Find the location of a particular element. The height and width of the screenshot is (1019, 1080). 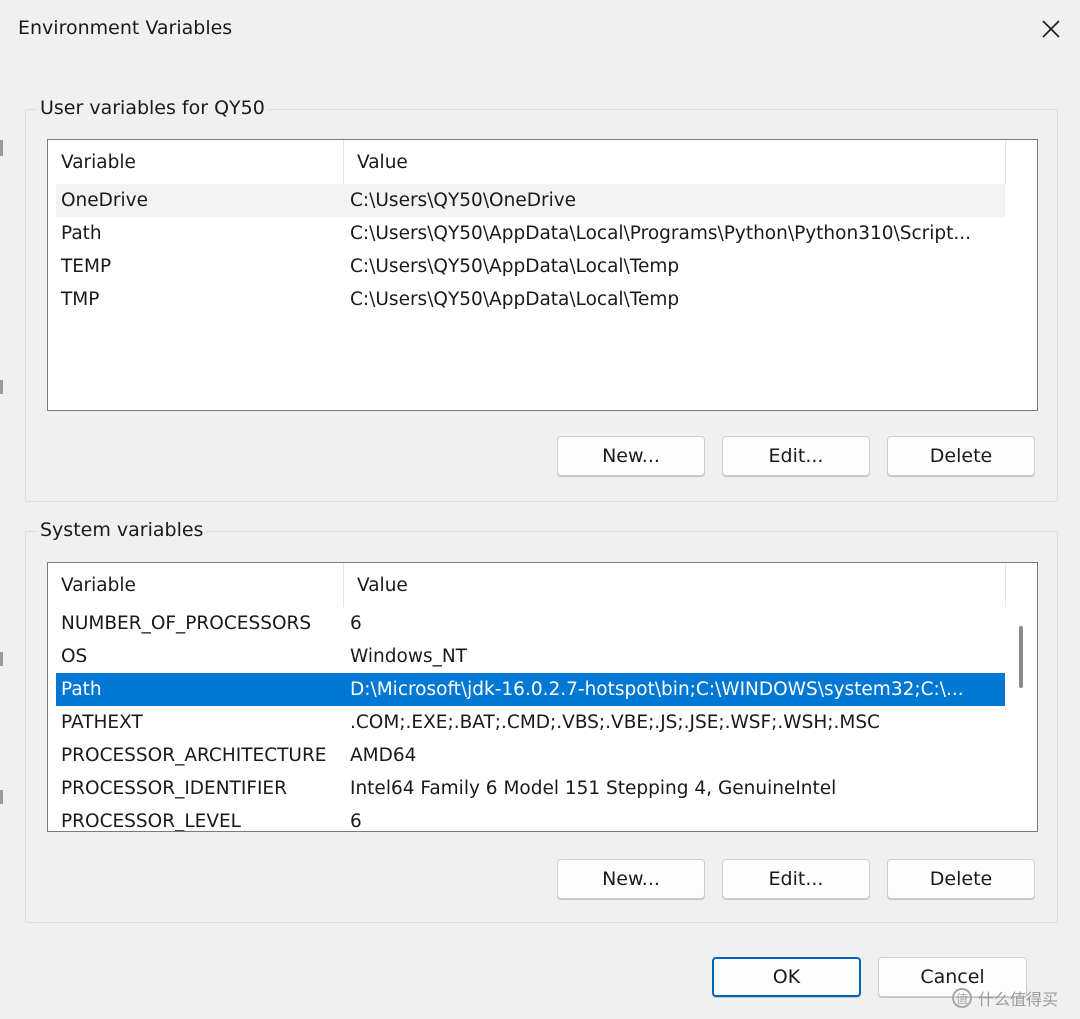

system-list-header: Variable Value is located at coordinates (527, 585).